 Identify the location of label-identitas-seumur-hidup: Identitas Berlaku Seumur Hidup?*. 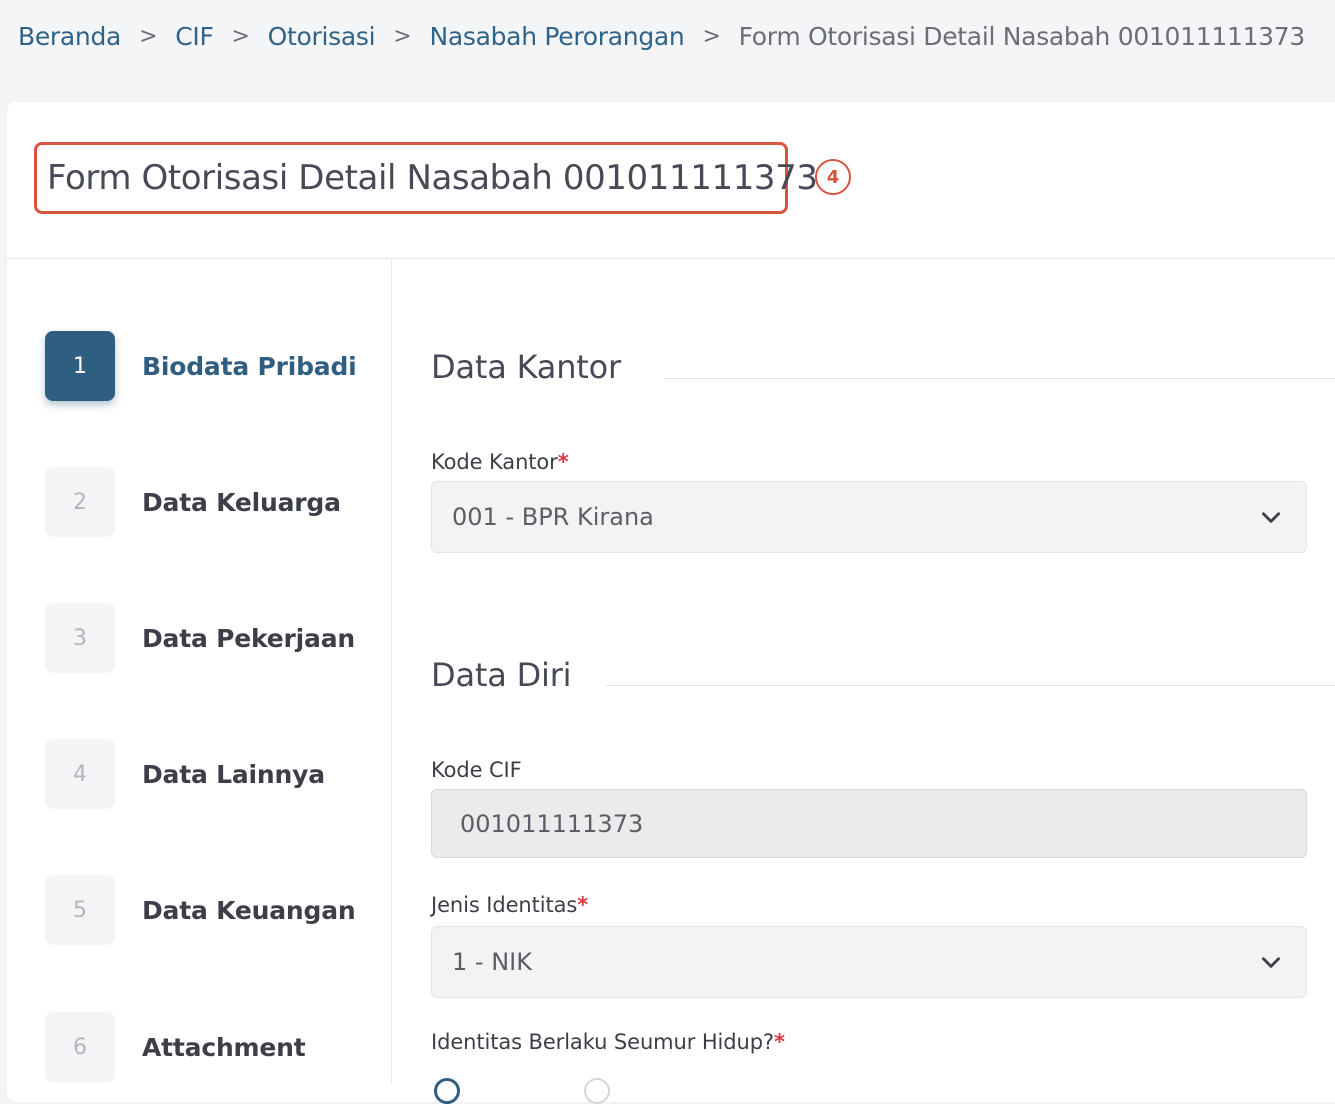
(608, 1042).